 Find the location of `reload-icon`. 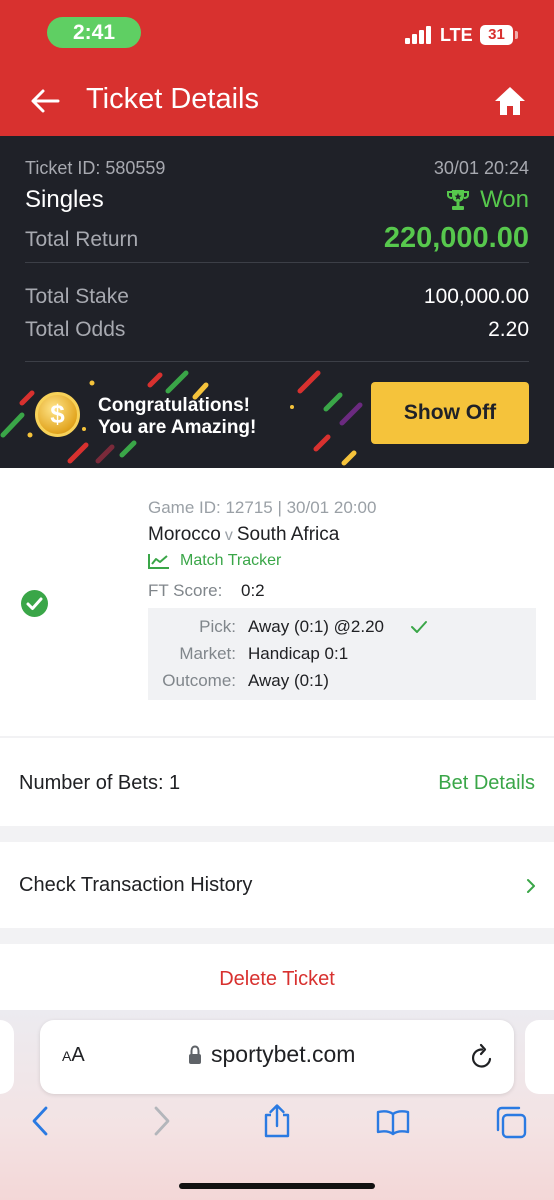

reload-icon is located at coordinates (482, 1057).